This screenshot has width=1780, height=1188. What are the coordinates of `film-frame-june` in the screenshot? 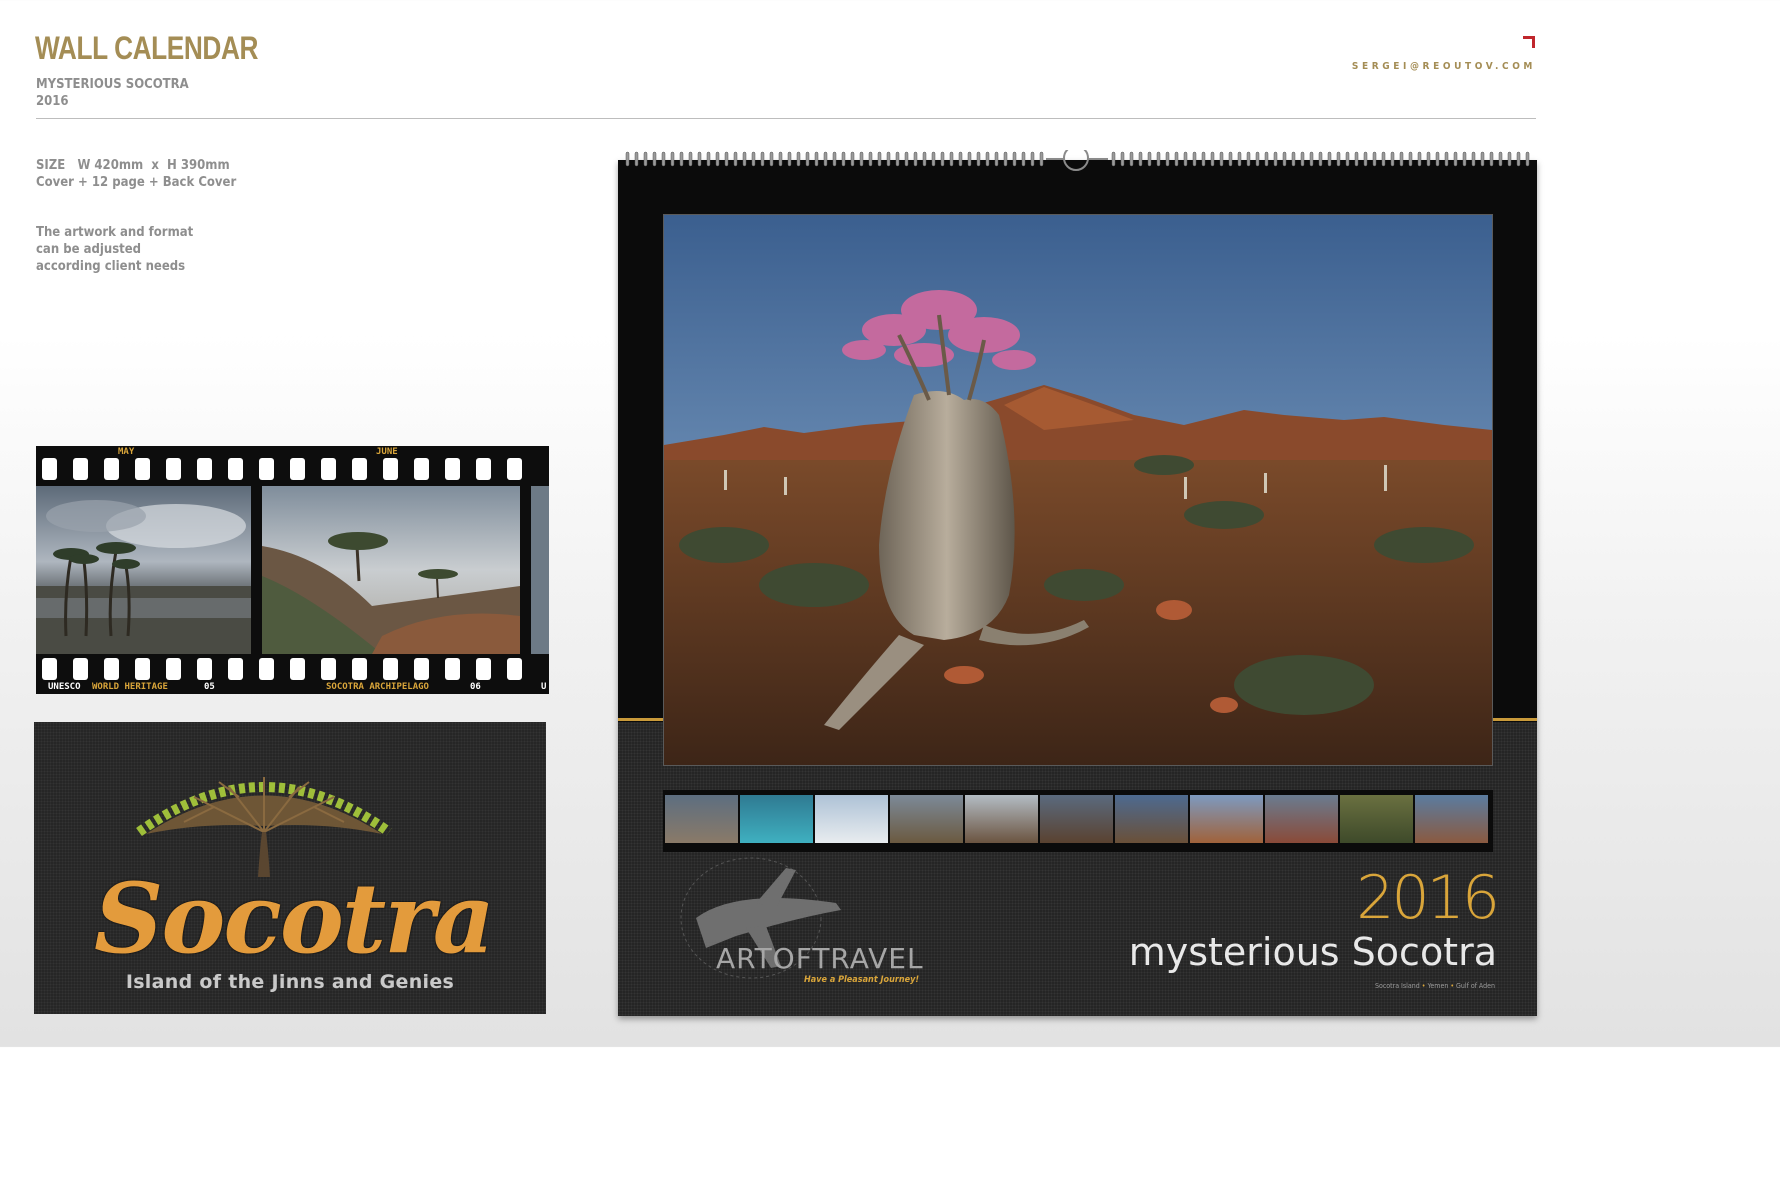 It's located at (391, 570).